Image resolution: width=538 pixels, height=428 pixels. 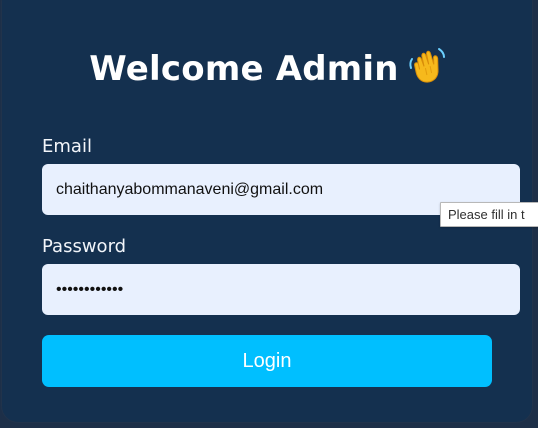 I want to click on page-title: Welcome Admin, so click(x=267, y=69).